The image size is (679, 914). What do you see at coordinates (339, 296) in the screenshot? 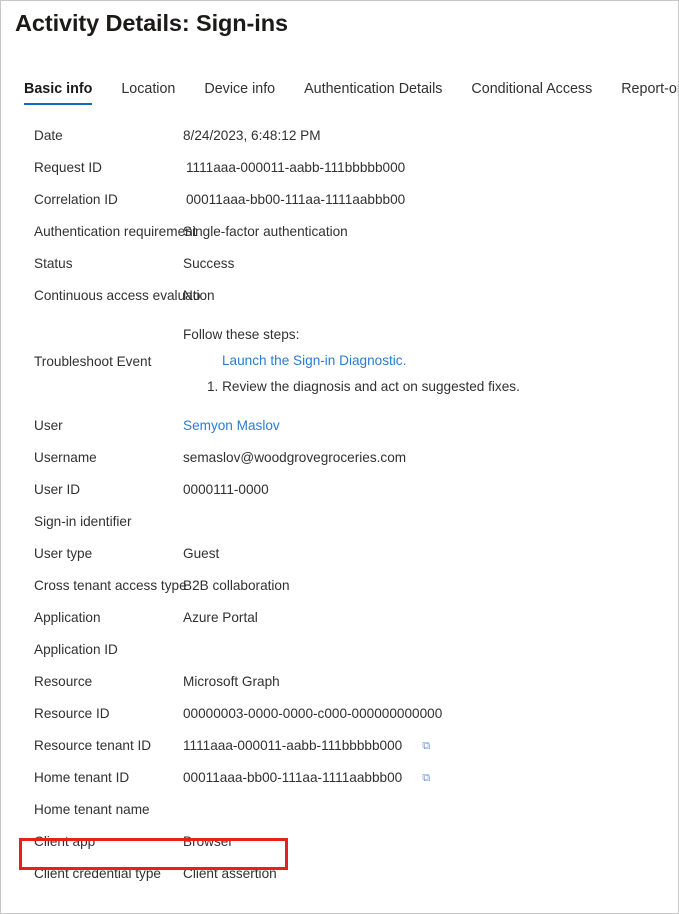
I see `row-continuous-access-evaluation: Continuous access evaluation No` at bounding box center [339, 296].